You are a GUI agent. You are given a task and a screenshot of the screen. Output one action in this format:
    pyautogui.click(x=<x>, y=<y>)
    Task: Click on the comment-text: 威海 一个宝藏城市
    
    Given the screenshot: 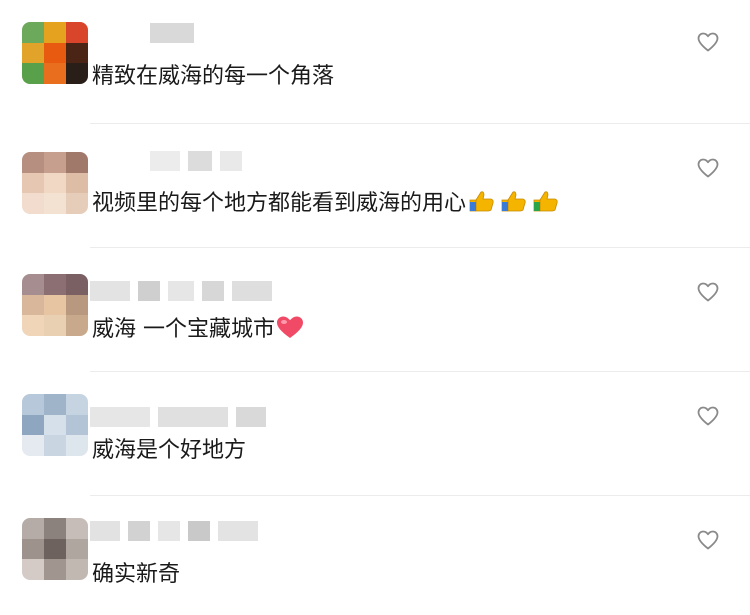 What is the action you would take?
    pyautogui.click(x=198, y=331)
    